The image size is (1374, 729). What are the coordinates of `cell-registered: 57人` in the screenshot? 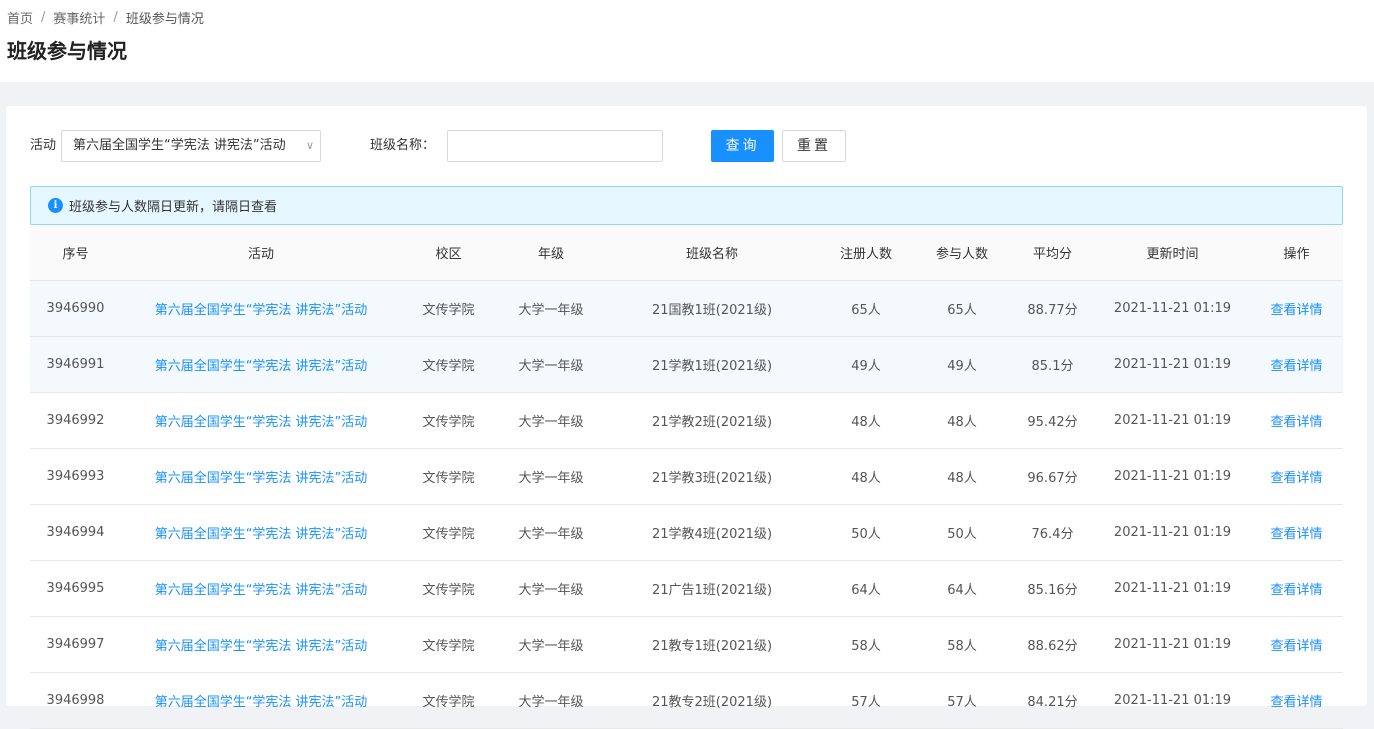 It's located at (866, 700).